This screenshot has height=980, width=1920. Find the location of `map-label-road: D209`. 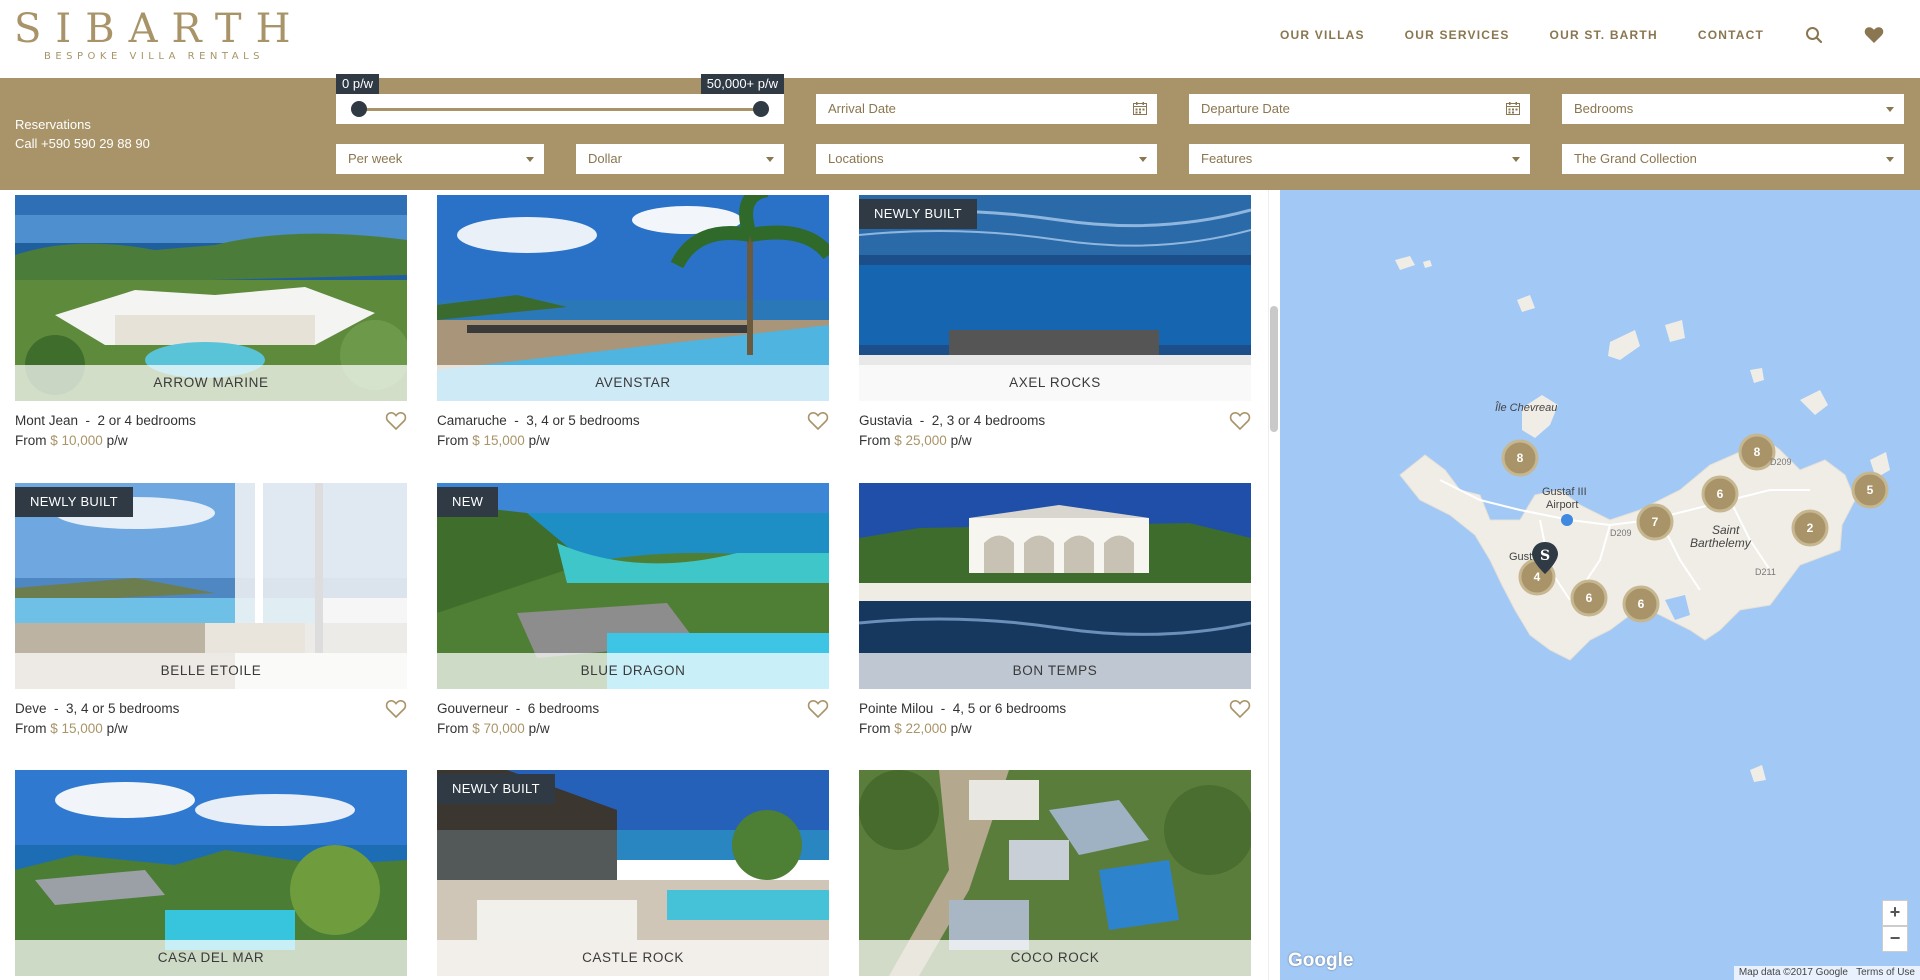

map-label-road: D209 is located at coordinates (1781, 462).